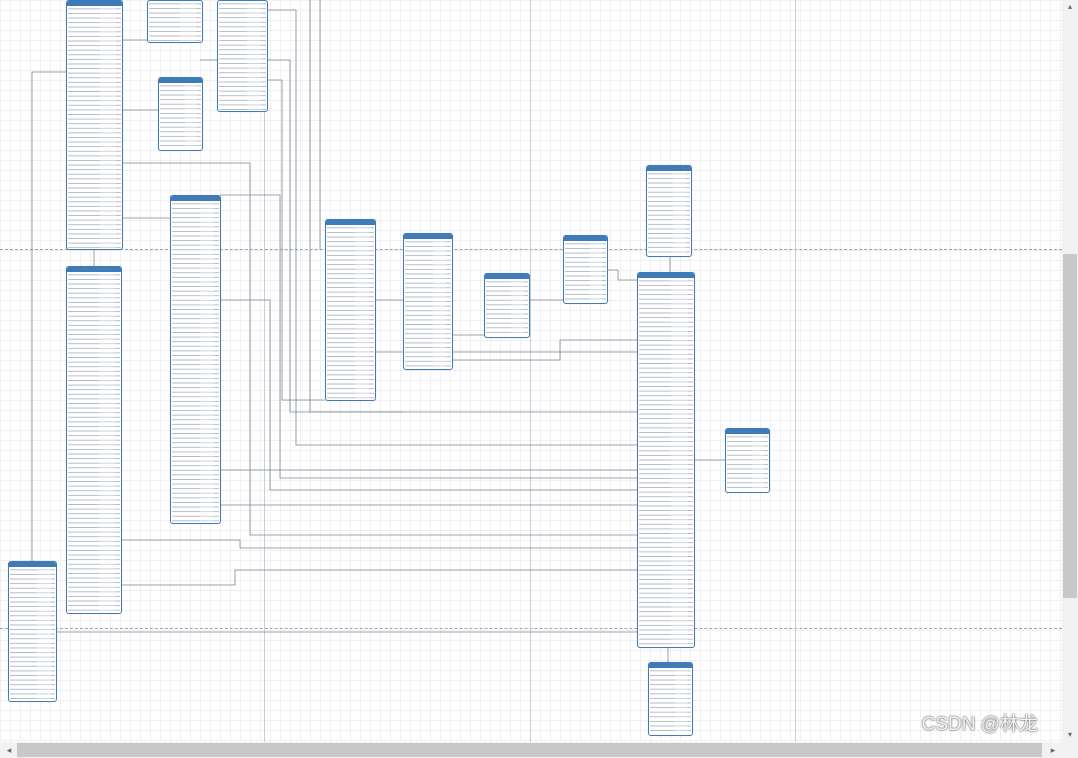 The height and width of the screenshot is (758, 1078). I want to click on vertical-scrollbar: ▴ ▾, so click(1070, 371).